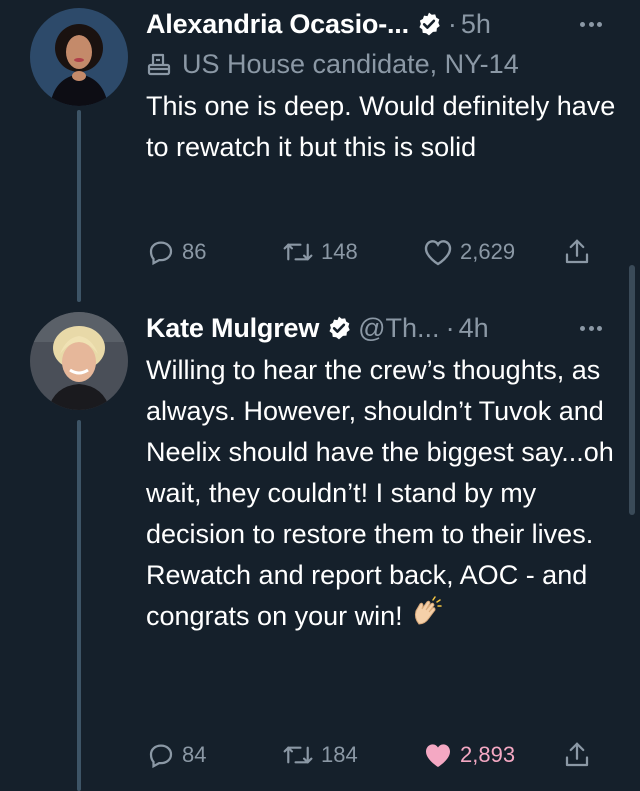 Image resolution: width=640 pixels, height=791 pixels. Describe the element at coordinates (319, 755) in the screenshot. I see `retweet-button: 184` at that location.